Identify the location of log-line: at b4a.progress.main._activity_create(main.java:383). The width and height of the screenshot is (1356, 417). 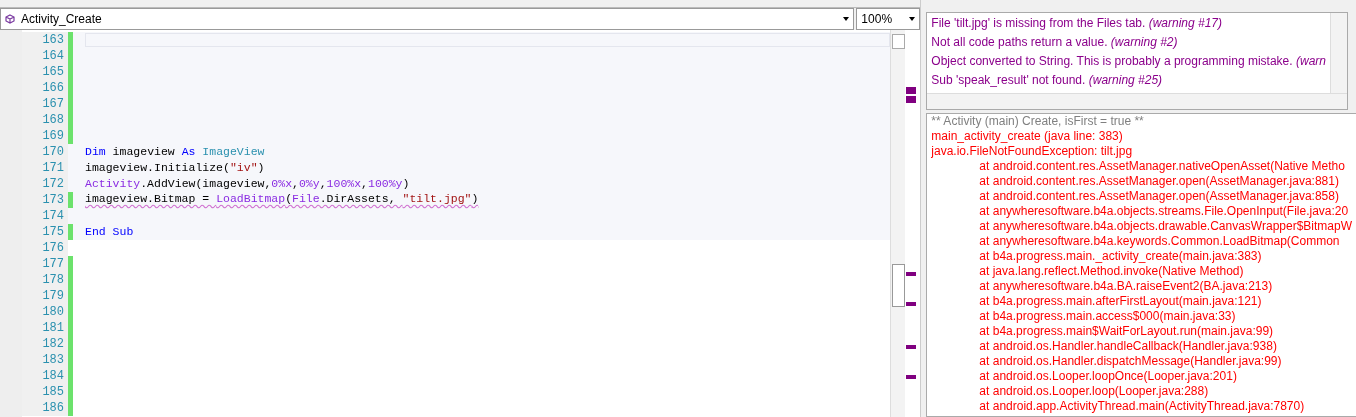
(1120, 256).